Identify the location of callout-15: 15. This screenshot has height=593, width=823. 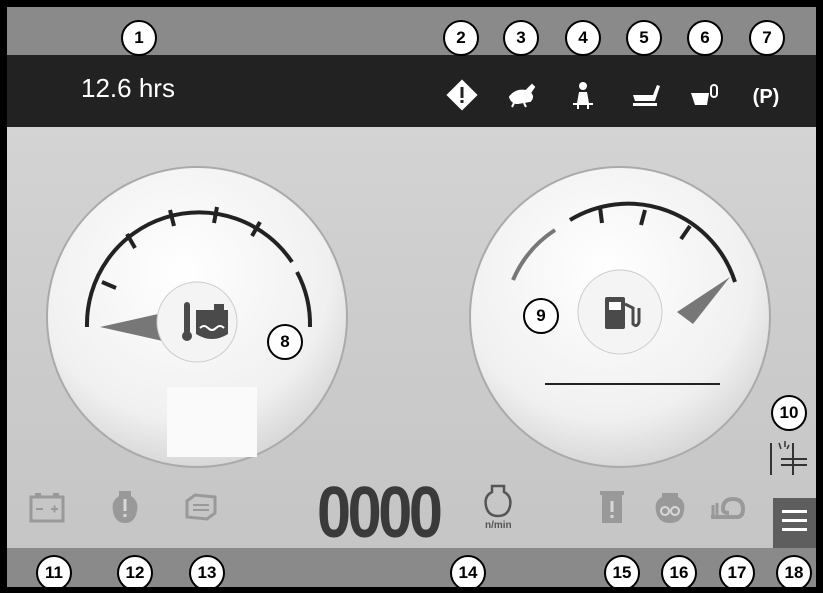
(622, 571).